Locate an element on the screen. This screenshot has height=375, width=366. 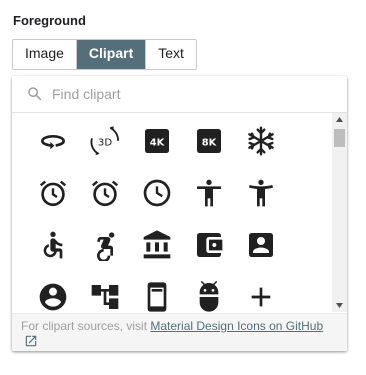
ad-units-icon is located at coordinates (157, 296).